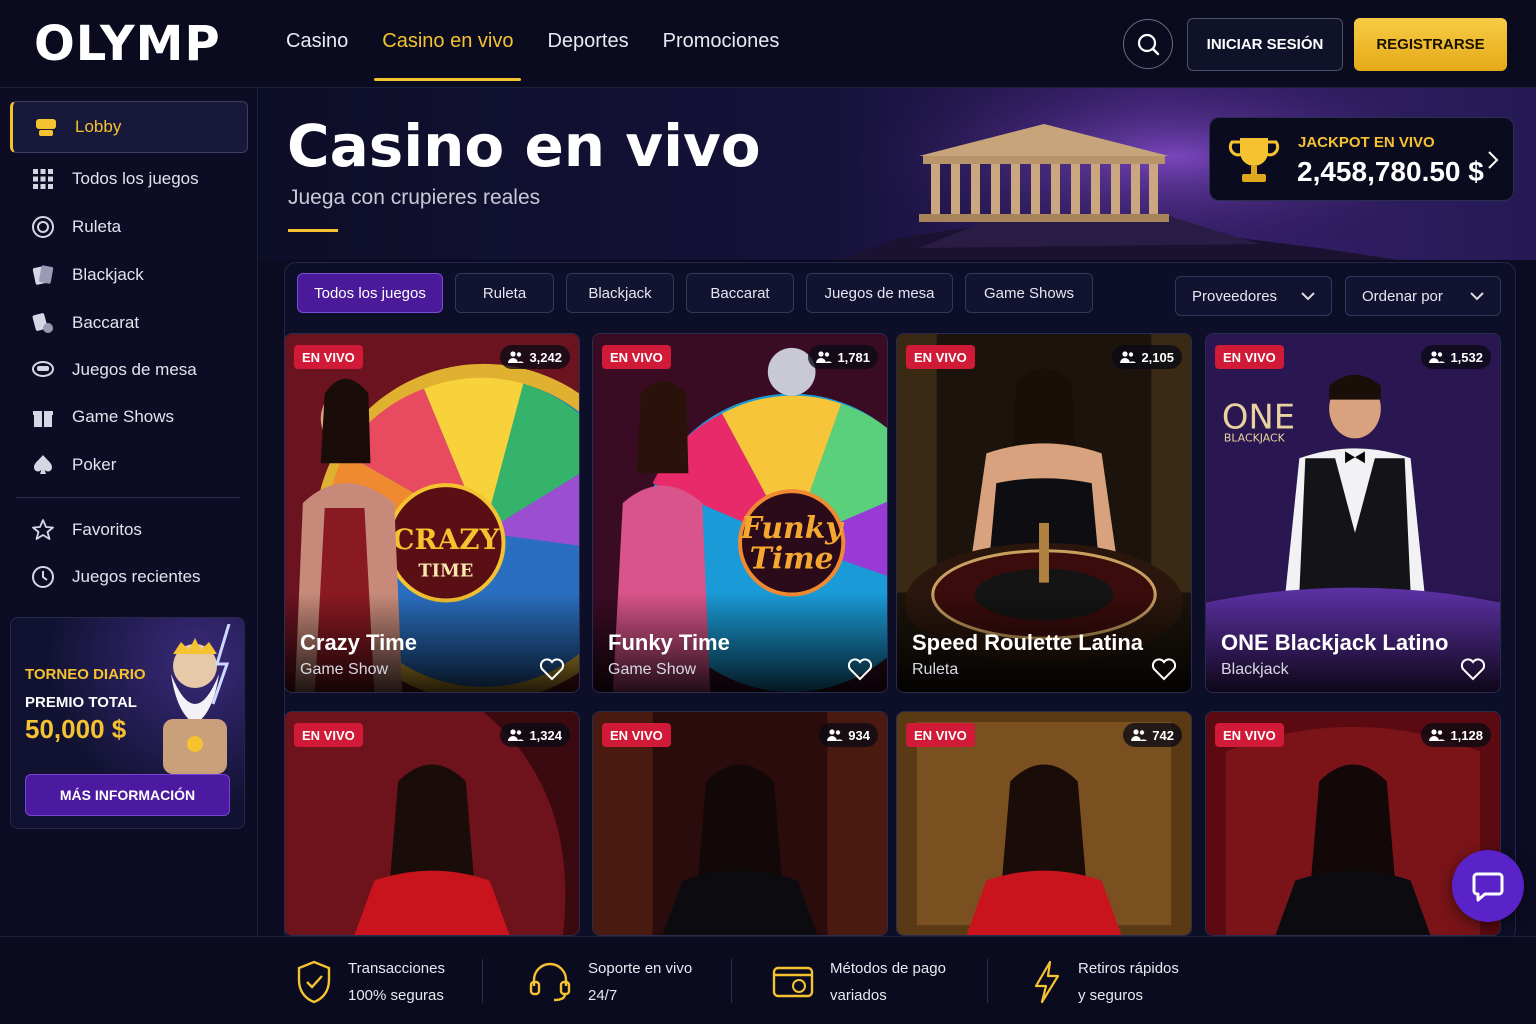 The image size is (1536, 1024). Describe the element at coordinates (1255, 437) in the screenshot. I see `svg-text: BLACKJACK` at that location.